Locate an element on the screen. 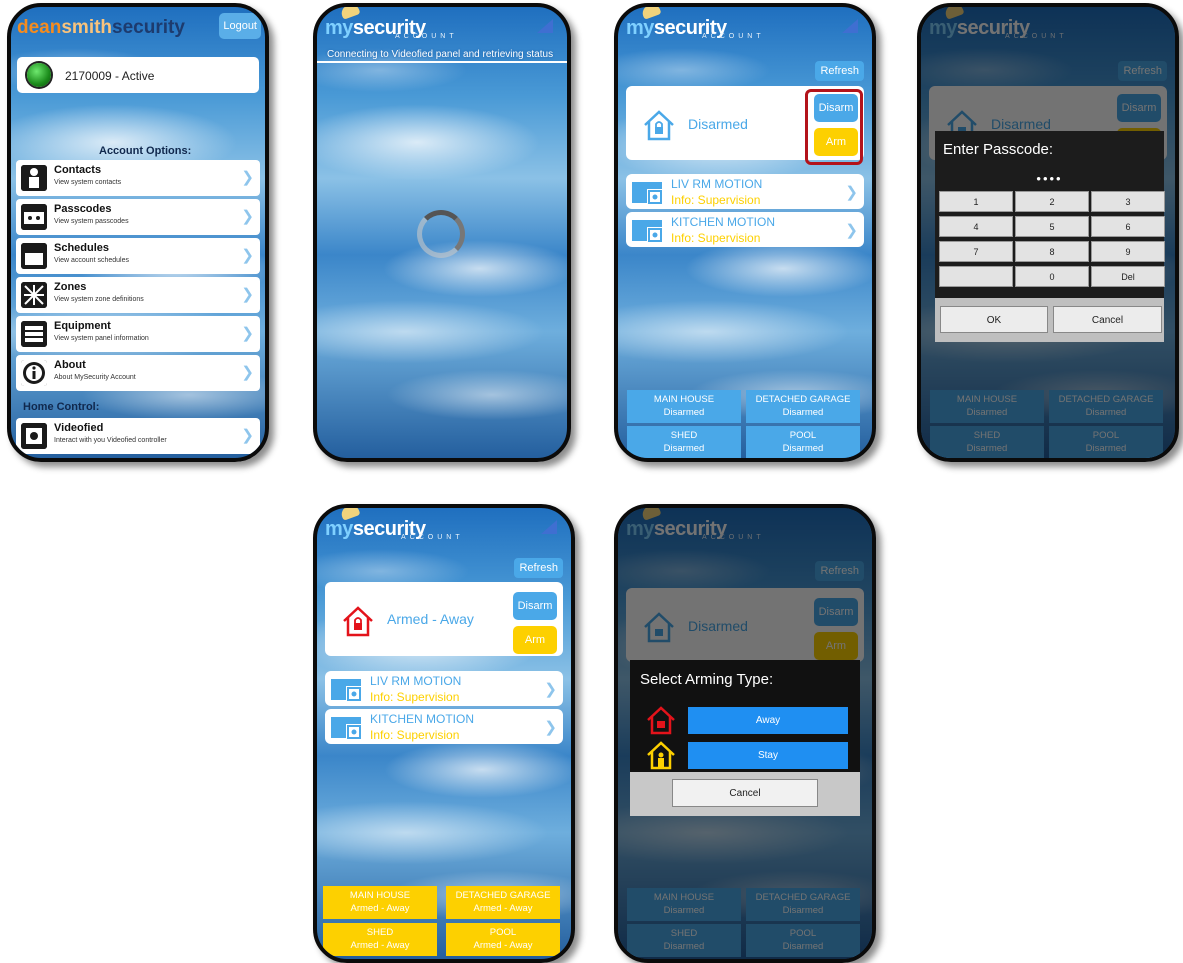 Image resolution: width=1183 pixels, height=963 pixels. arming-type-title: Select Arming Type: is located at coordinates (707, 679).